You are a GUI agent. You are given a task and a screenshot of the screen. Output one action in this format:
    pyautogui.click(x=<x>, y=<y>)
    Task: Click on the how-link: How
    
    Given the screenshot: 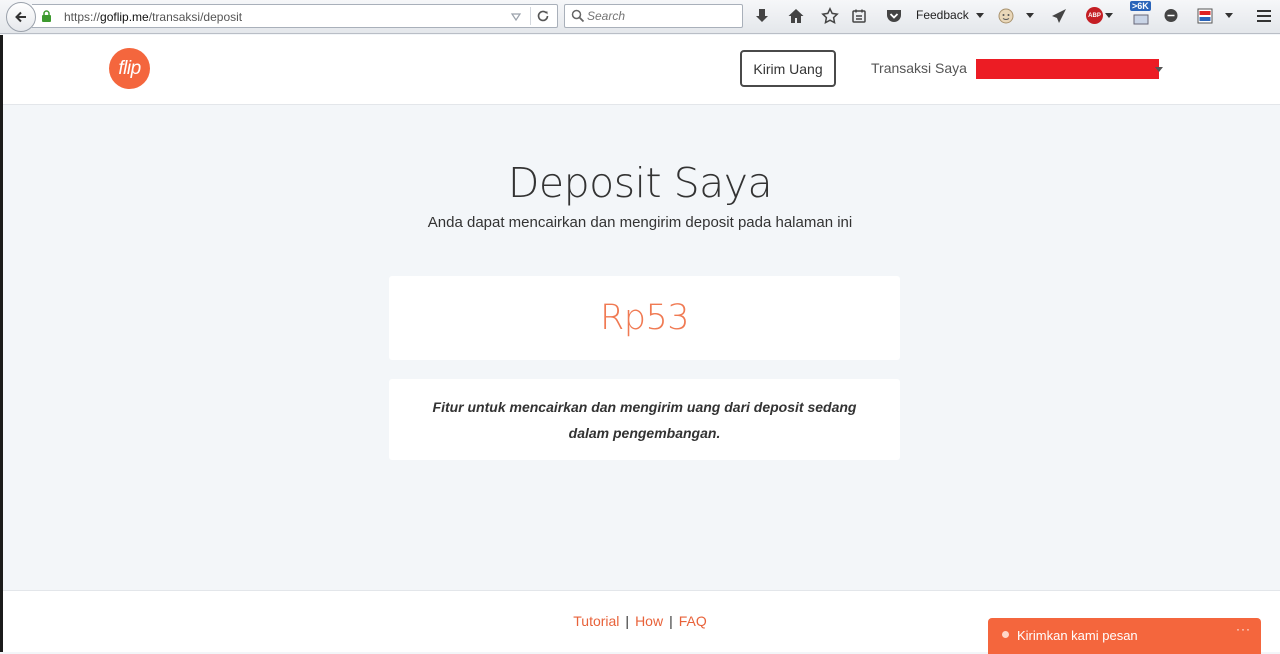 What is the action you would take?
    pyautogui.click(x=649, y=621)
    